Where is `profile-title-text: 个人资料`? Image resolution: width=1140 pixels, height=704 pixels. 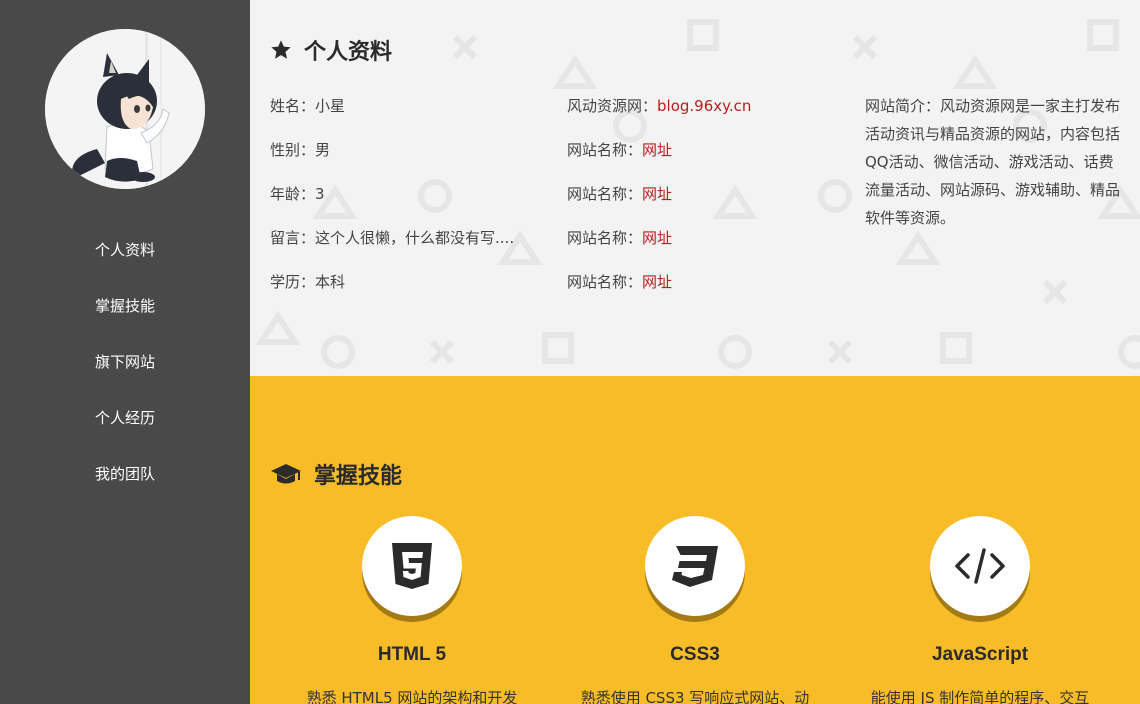 profile-title-text: 个人资料 is located at coordinates (348, 52).